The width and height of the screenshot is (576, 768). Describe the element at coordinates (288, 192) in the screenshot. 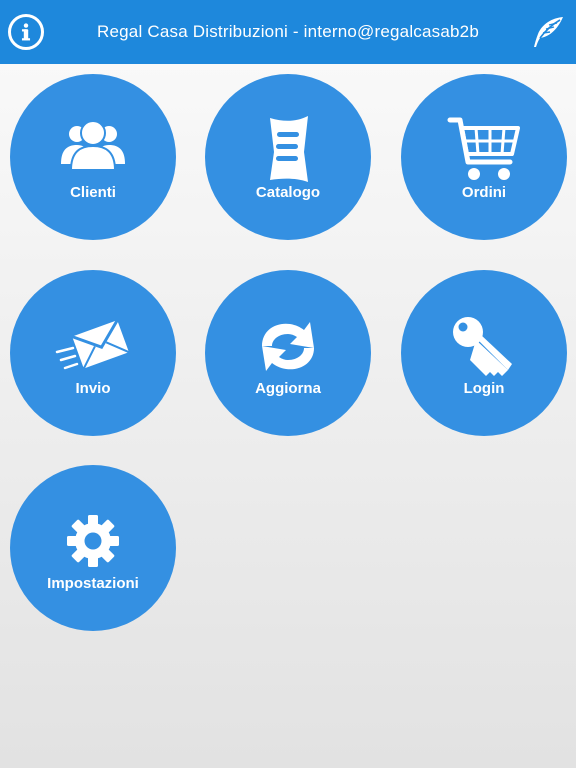

I see `catalogo-label: Catalogo` at that location.